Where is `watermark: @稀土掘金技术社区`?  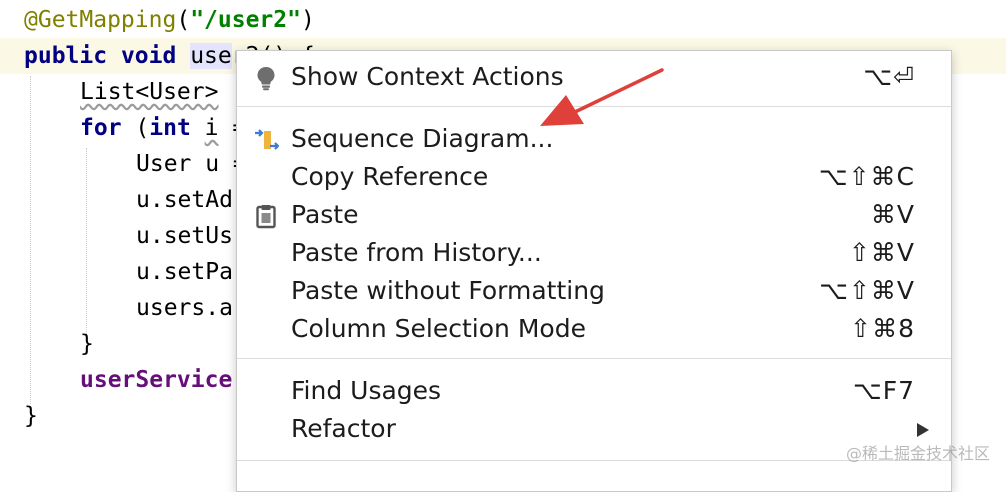
watermark: @稀土掘金技术社区 is located at coordinates (917, 453).